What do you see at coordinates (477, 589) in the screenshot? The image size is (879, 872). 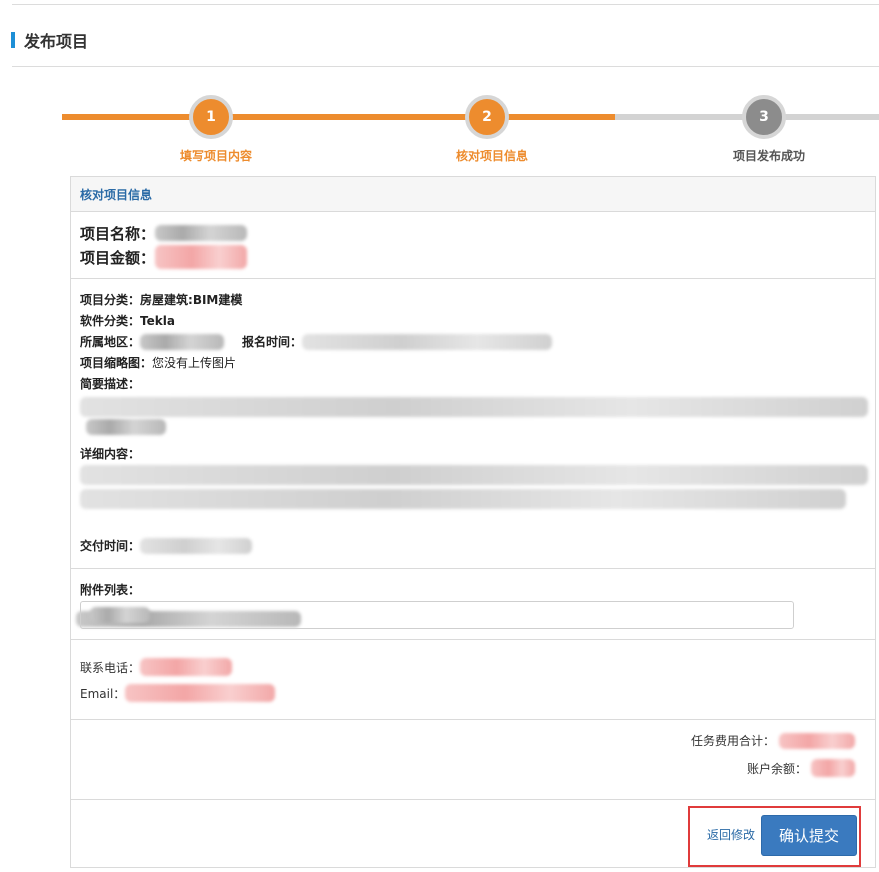 I see `attachments-row: 附件列表：` at bounding box center [477, 589].